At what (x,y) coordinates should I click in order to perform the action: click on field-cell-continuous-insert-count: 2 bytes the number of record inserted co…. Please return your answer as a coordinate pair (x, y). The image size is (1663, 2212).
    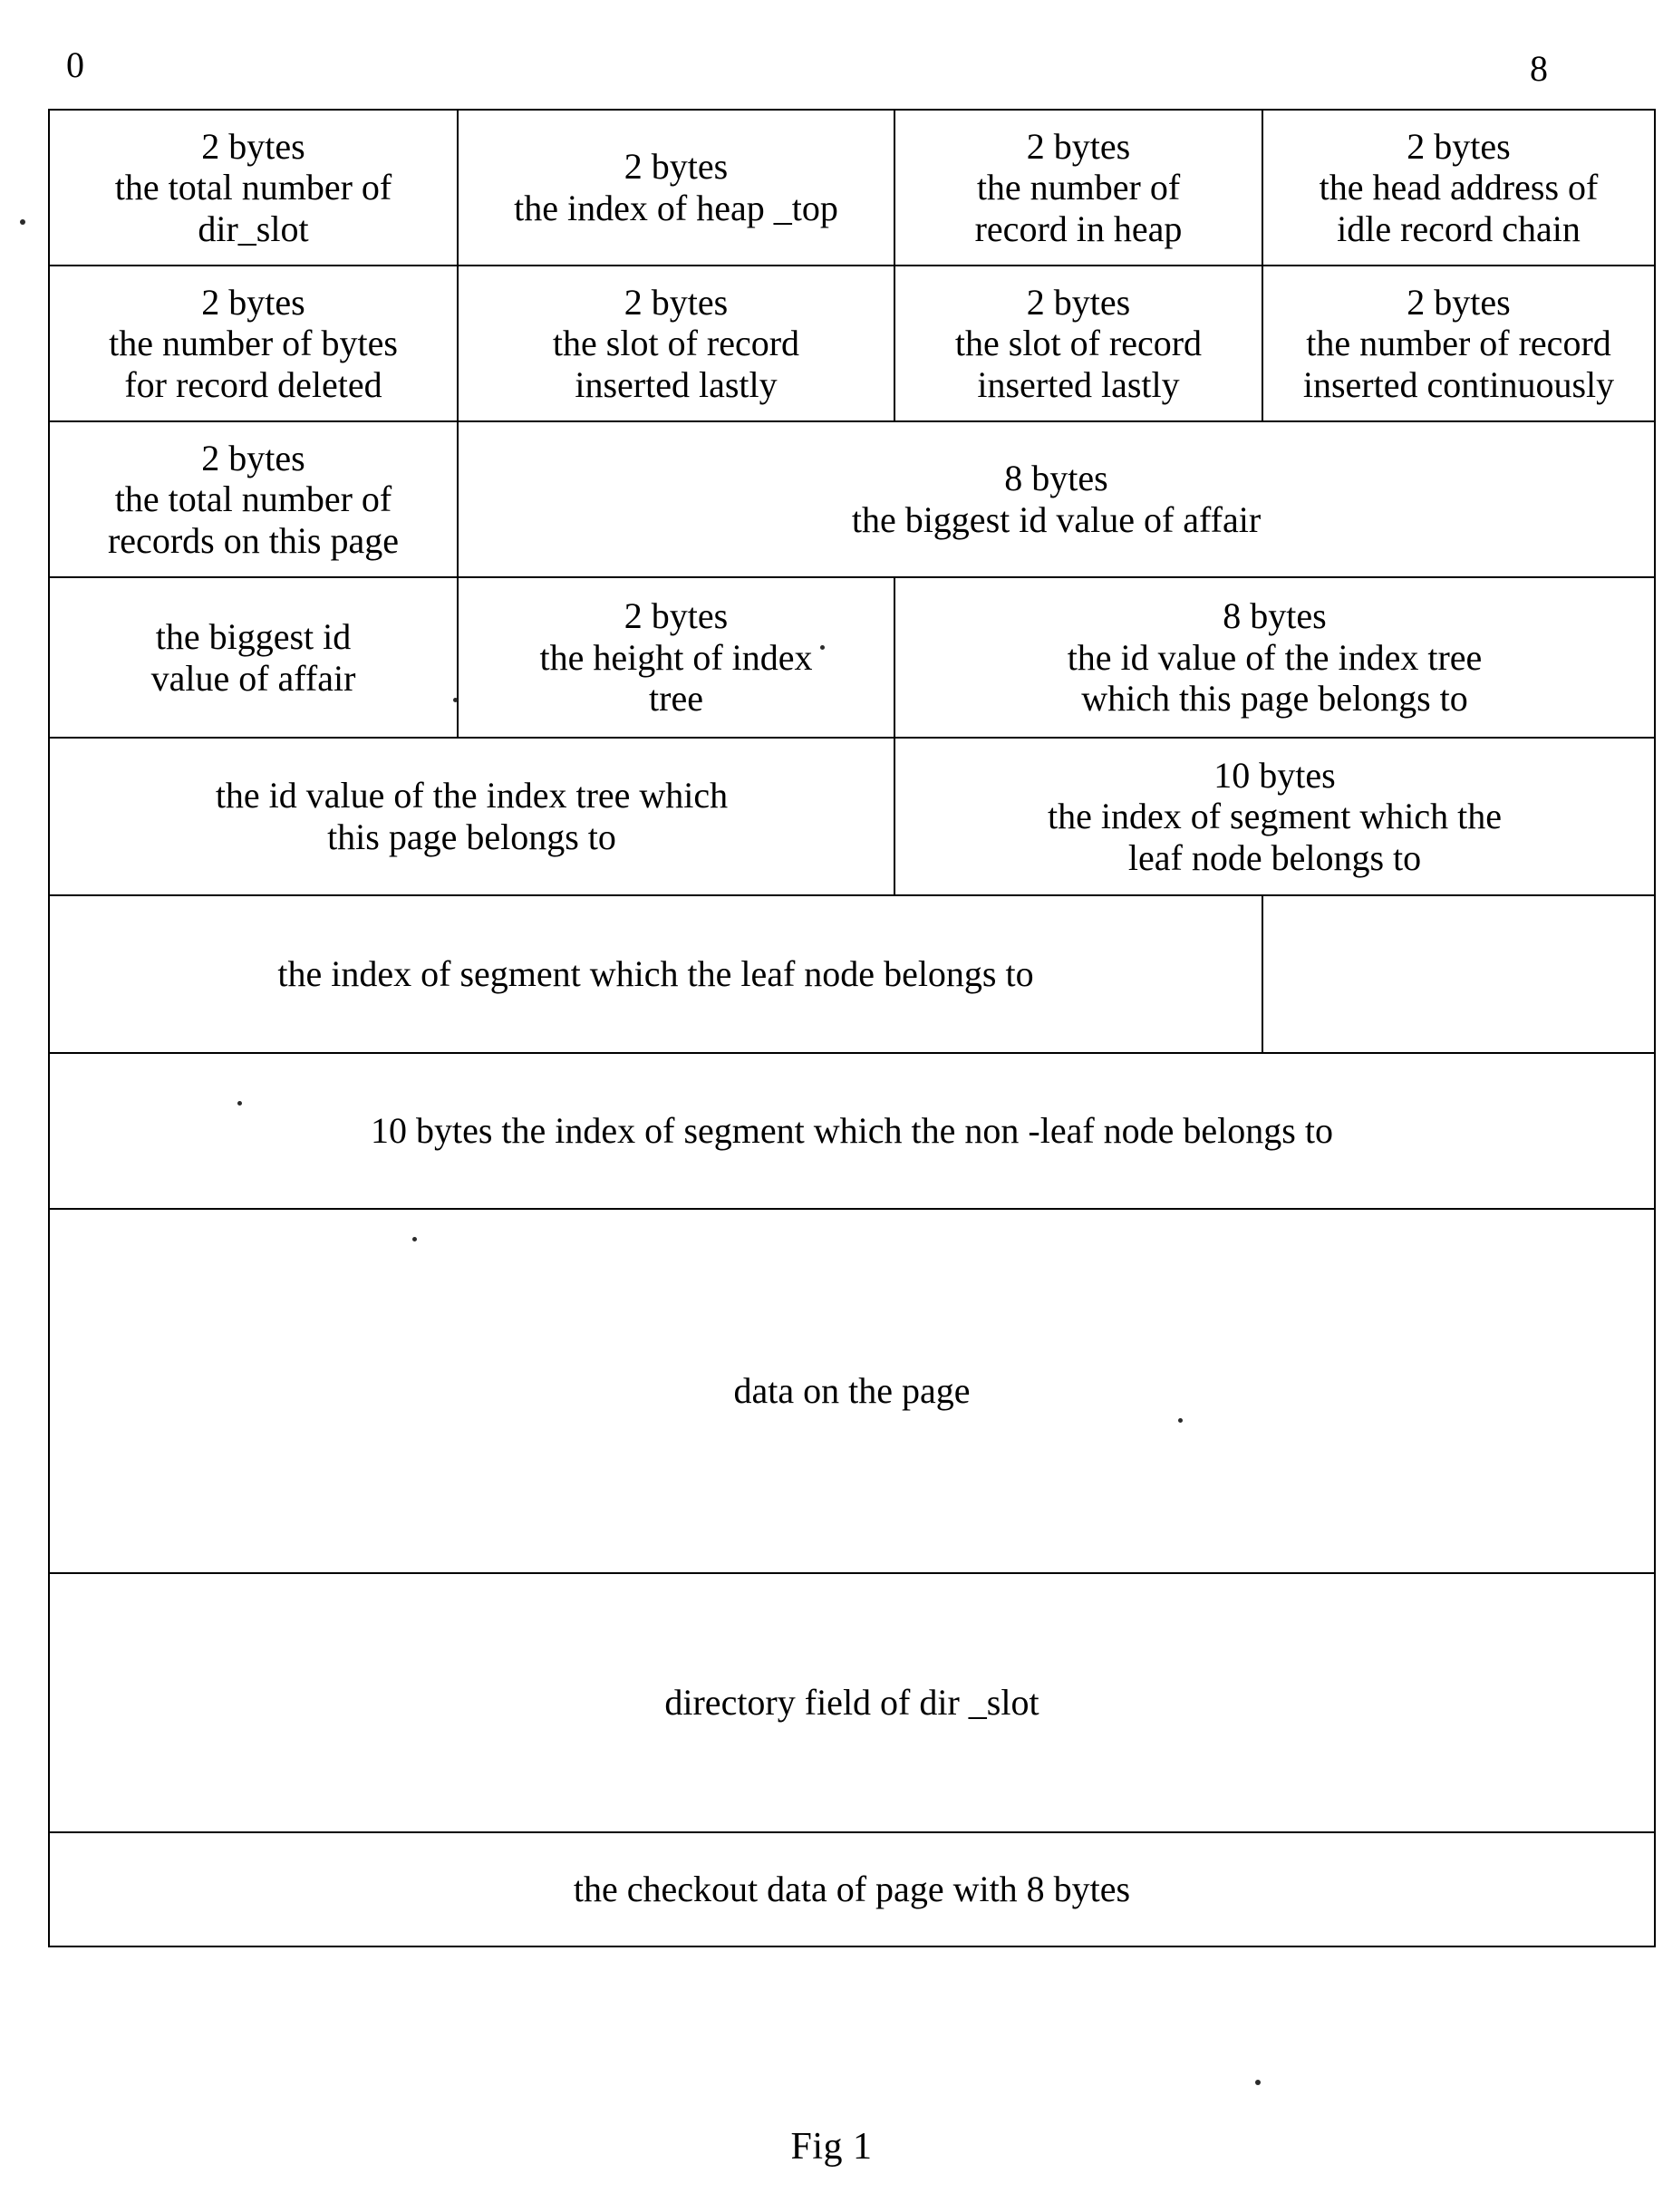
    Looking at the image, I should click on (1459, 343).